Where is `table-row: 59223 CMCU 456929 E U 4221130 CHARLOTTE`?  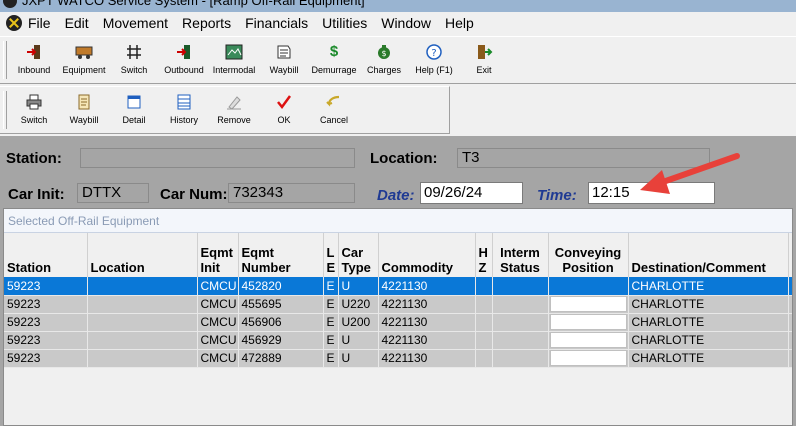
table-row: 59223 CMCU 456929 E U 4221130 CHARLOTTE is located at coordinates (398, 340).